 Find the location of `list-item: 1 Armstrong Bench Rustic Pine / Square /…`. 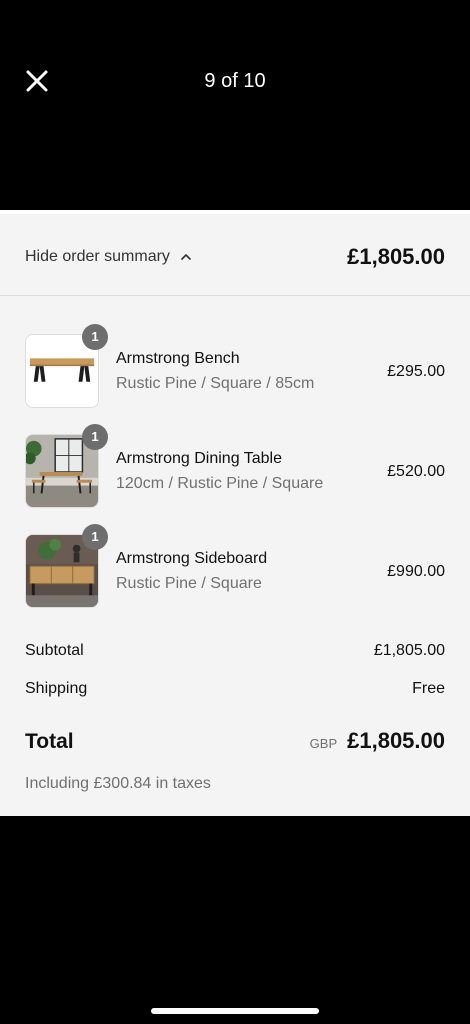

list-item: 1 Armstrong Bench Rustic Pine / Square /… is located at coordinates (235, 379).